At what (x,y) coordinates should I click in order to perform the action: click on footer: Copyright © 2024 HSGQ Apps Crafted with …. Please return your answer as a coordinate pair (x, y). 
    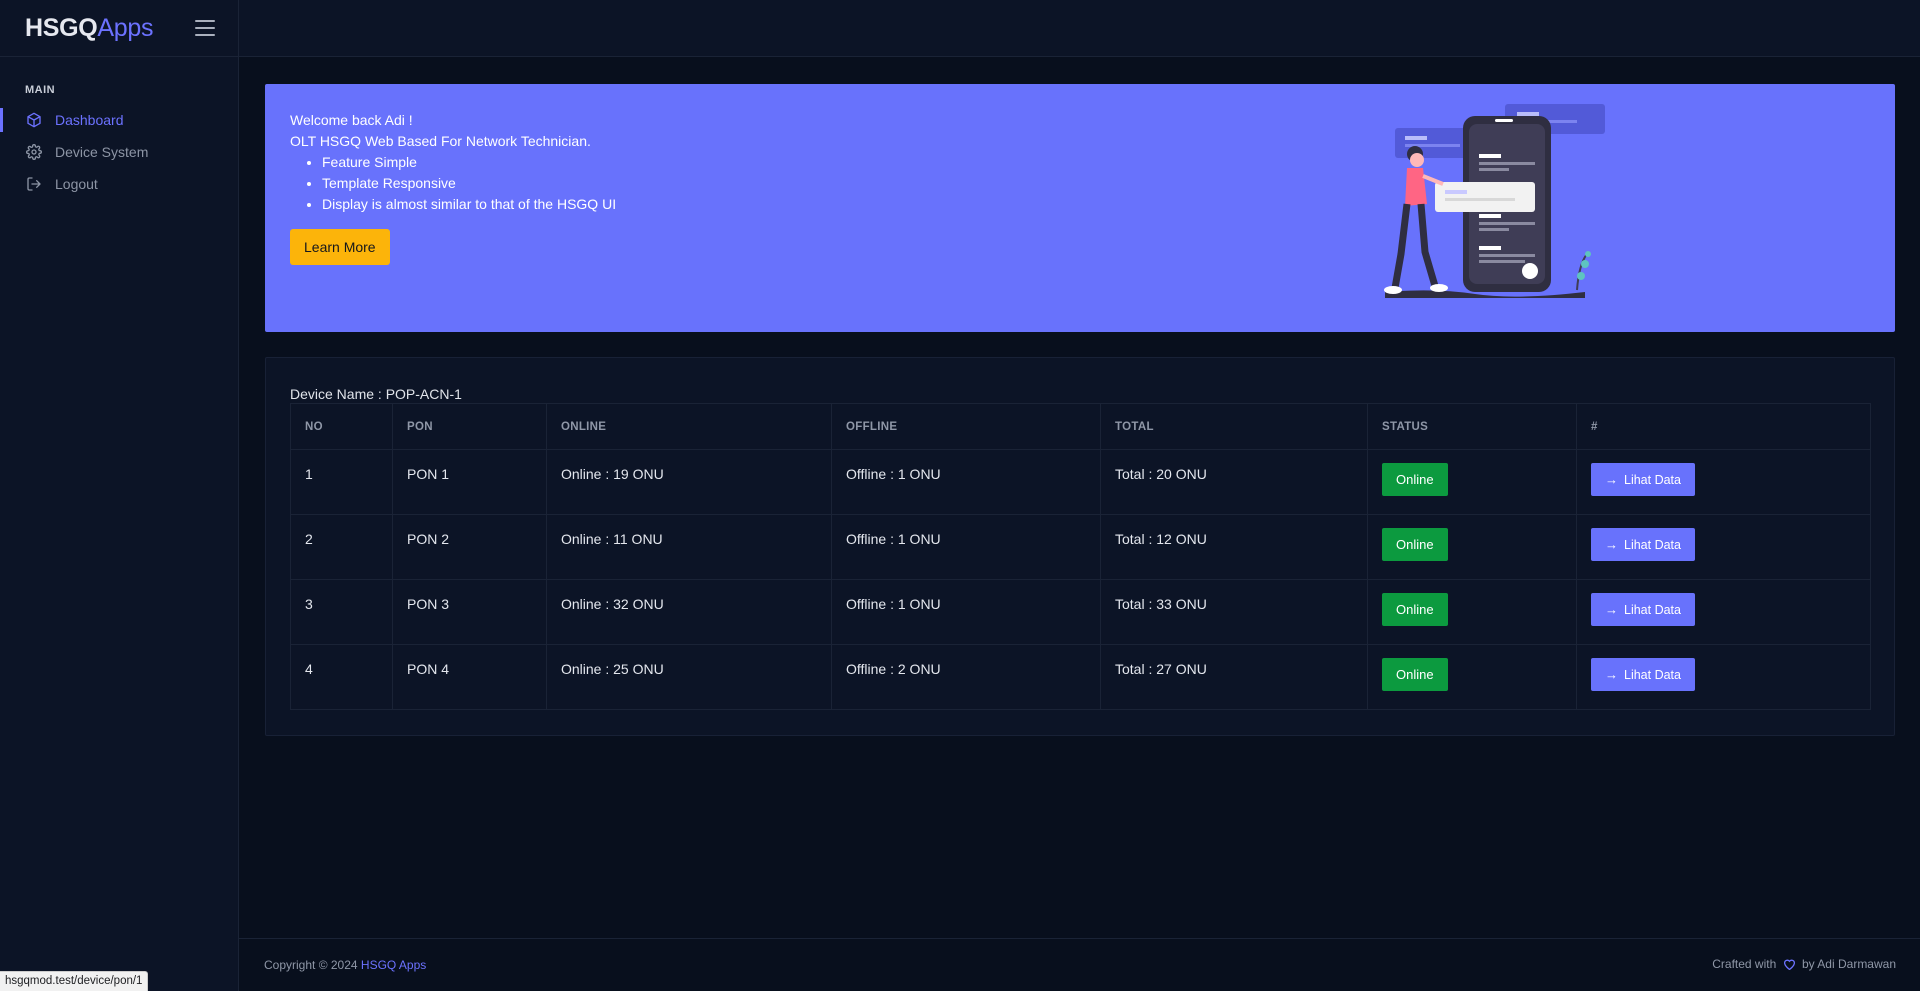
    Looking at the image, I should click on (1079, 964).